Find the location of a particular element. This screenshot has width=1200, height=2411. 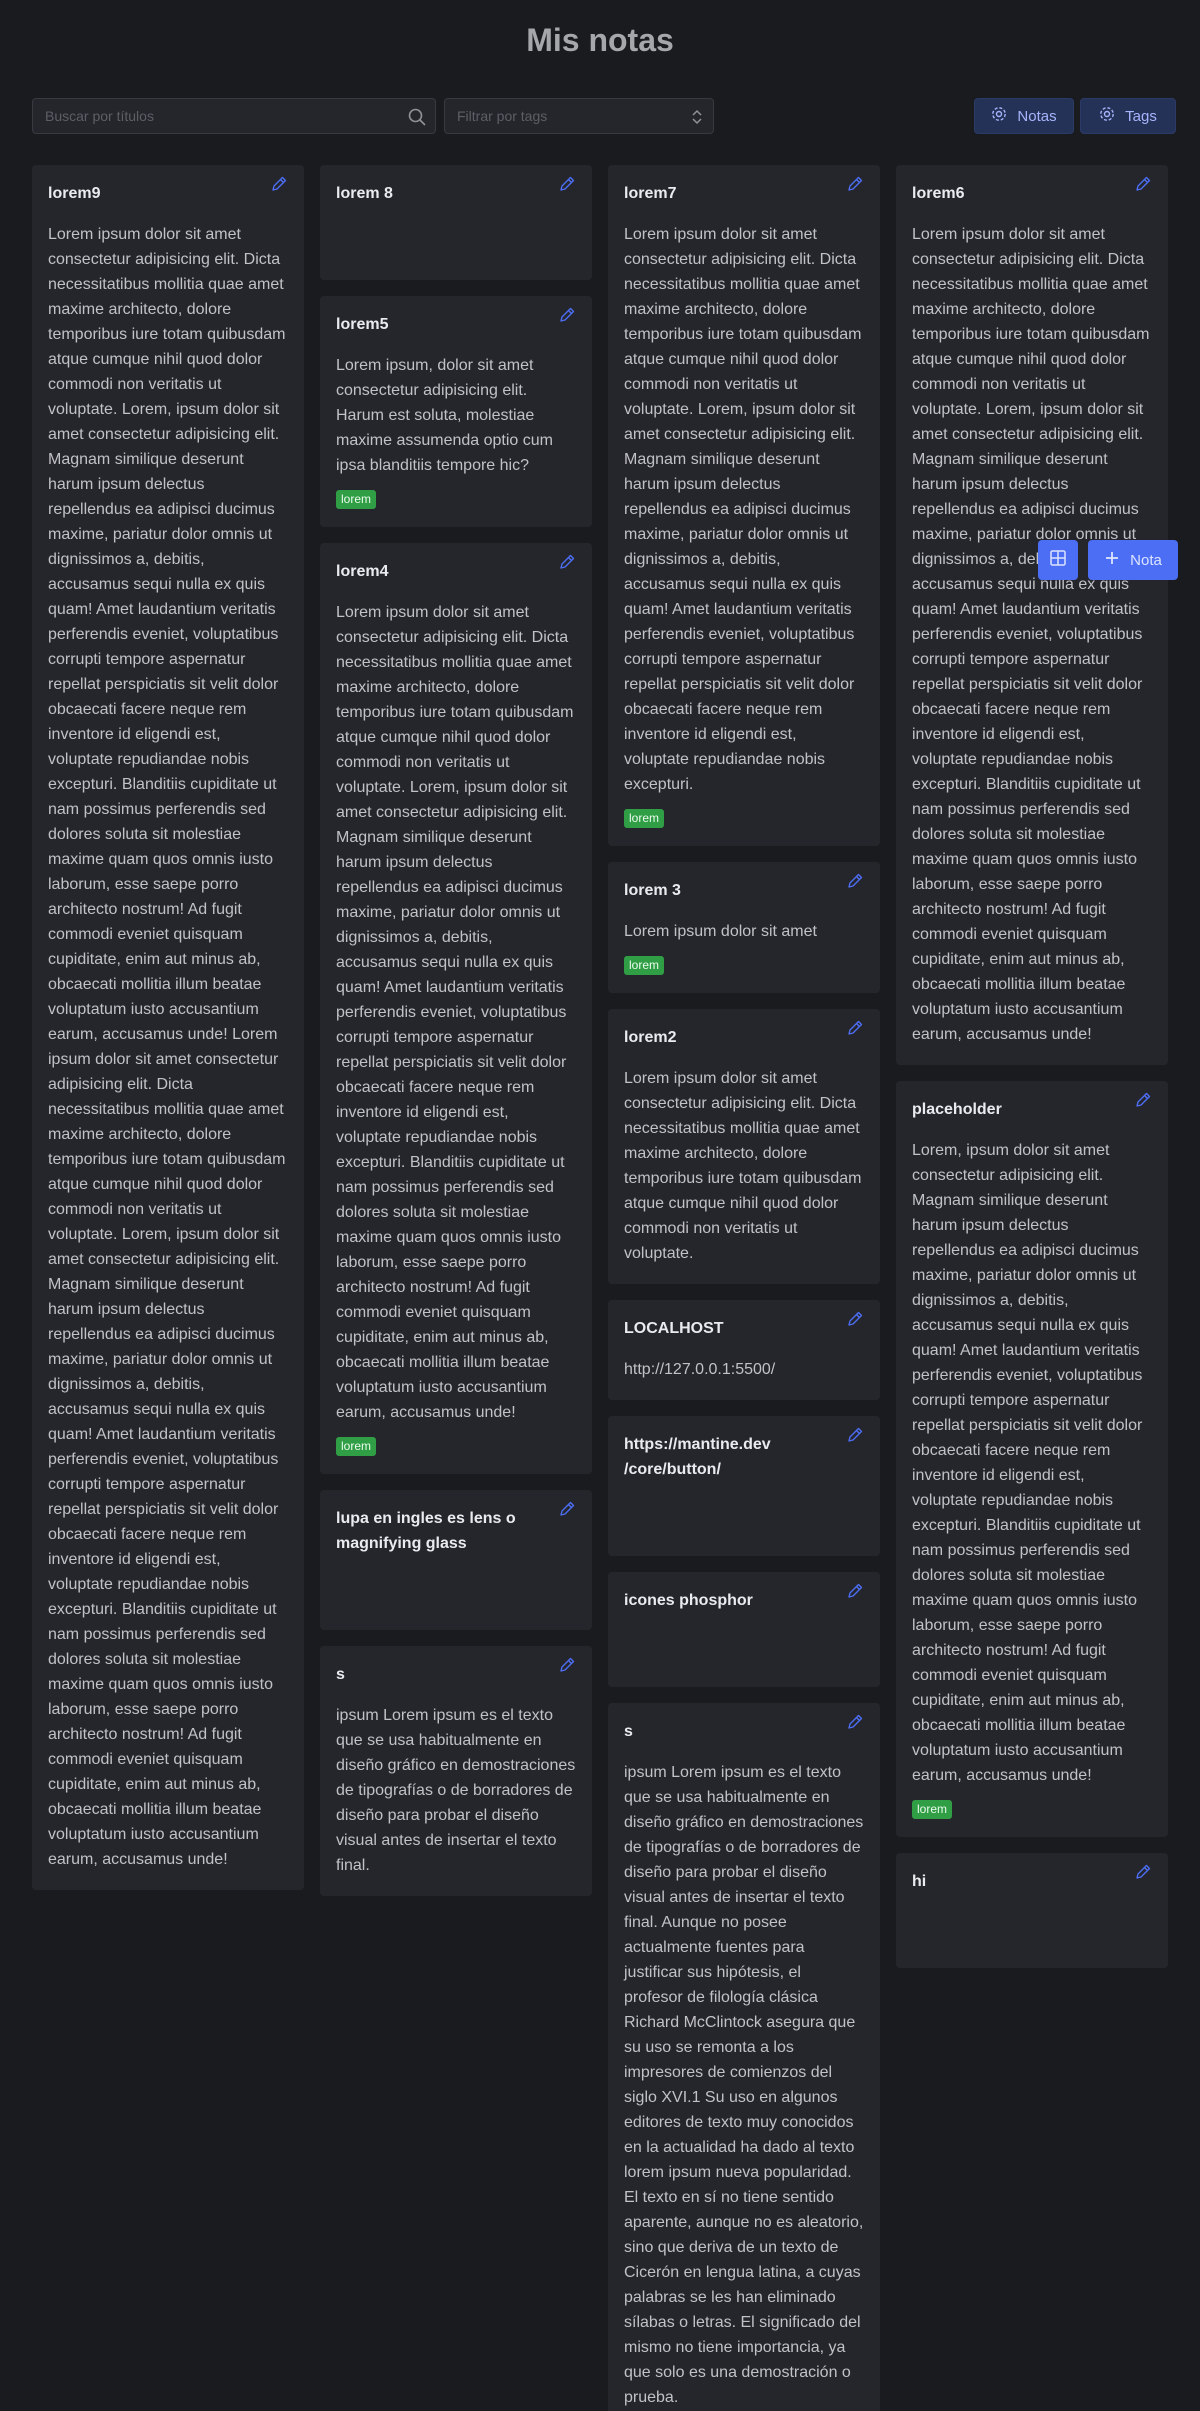

note-title: LOCALHOST is located at coordinates (674, 1328).